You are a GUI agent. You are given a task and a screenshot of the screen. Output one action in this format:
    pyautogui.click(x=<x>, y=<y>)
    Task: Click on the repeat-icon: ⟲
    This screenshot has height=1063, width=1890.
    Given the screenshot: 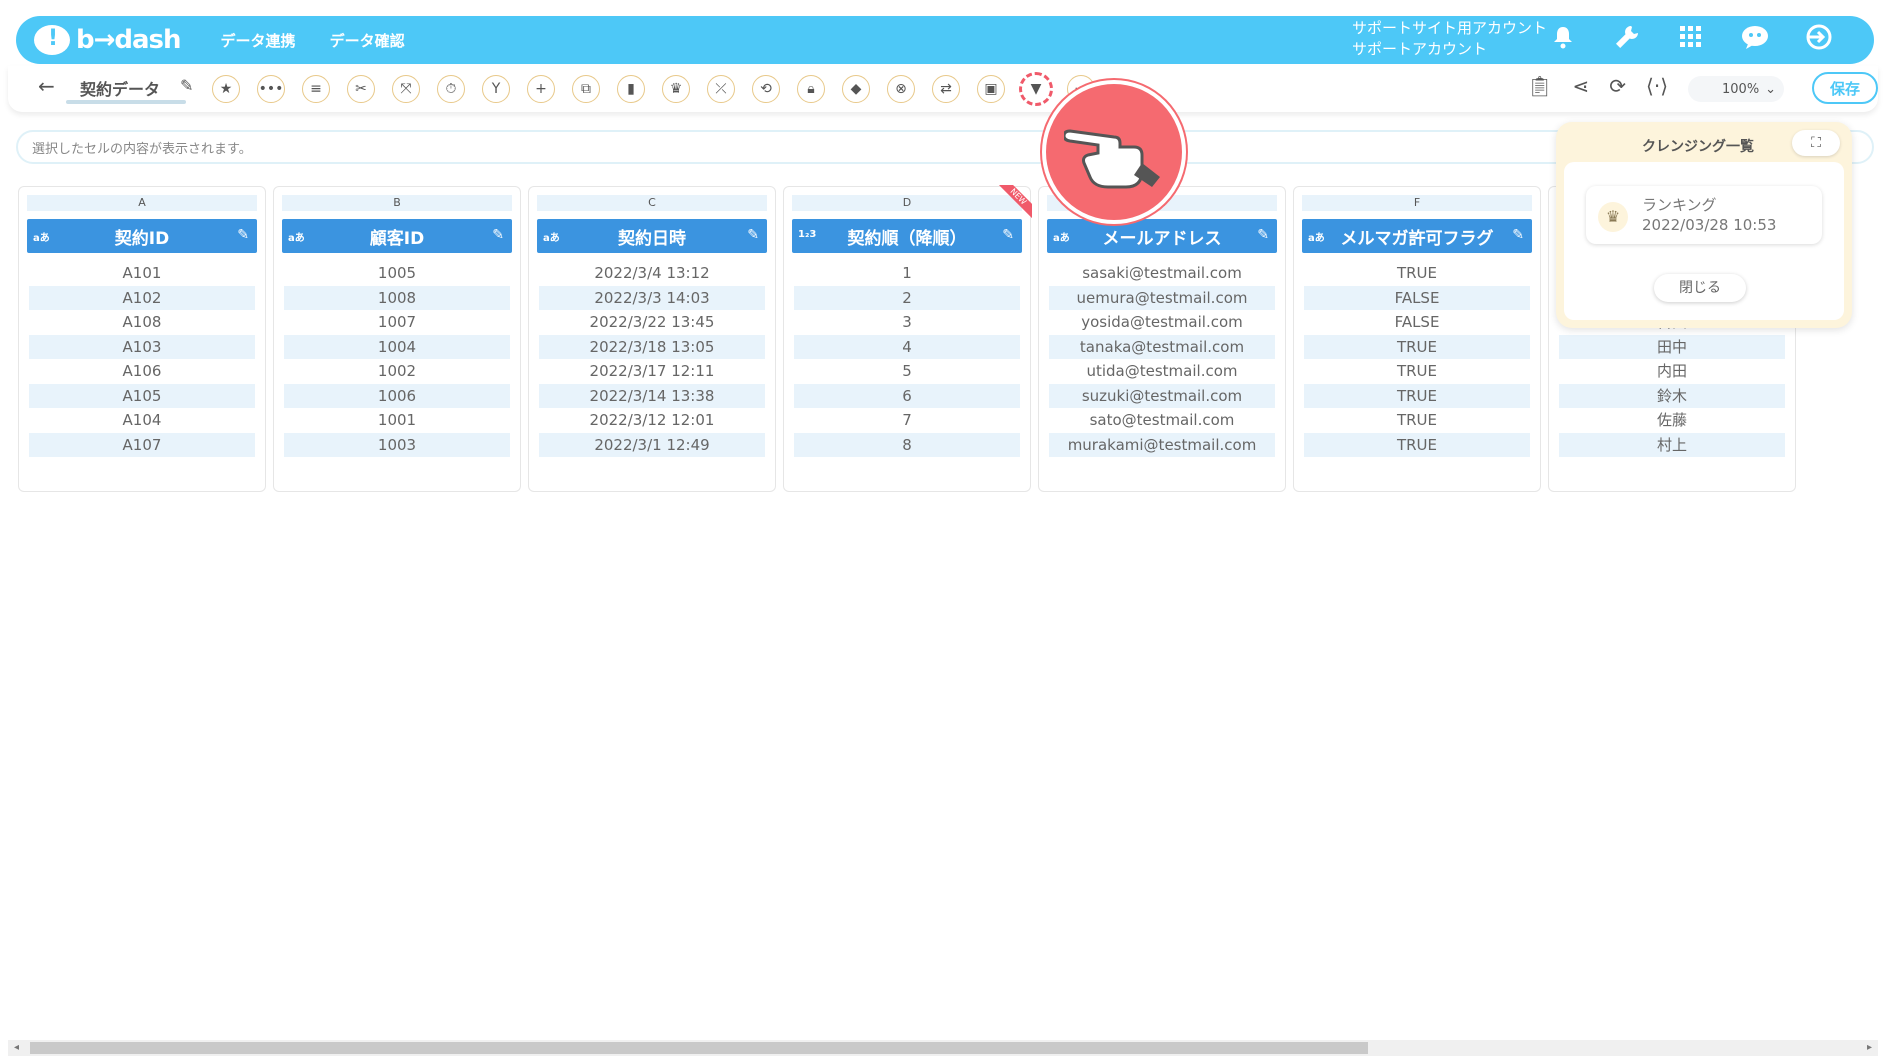 What is the action you would take?
    pyautogui.click(x=766, y=89)
    